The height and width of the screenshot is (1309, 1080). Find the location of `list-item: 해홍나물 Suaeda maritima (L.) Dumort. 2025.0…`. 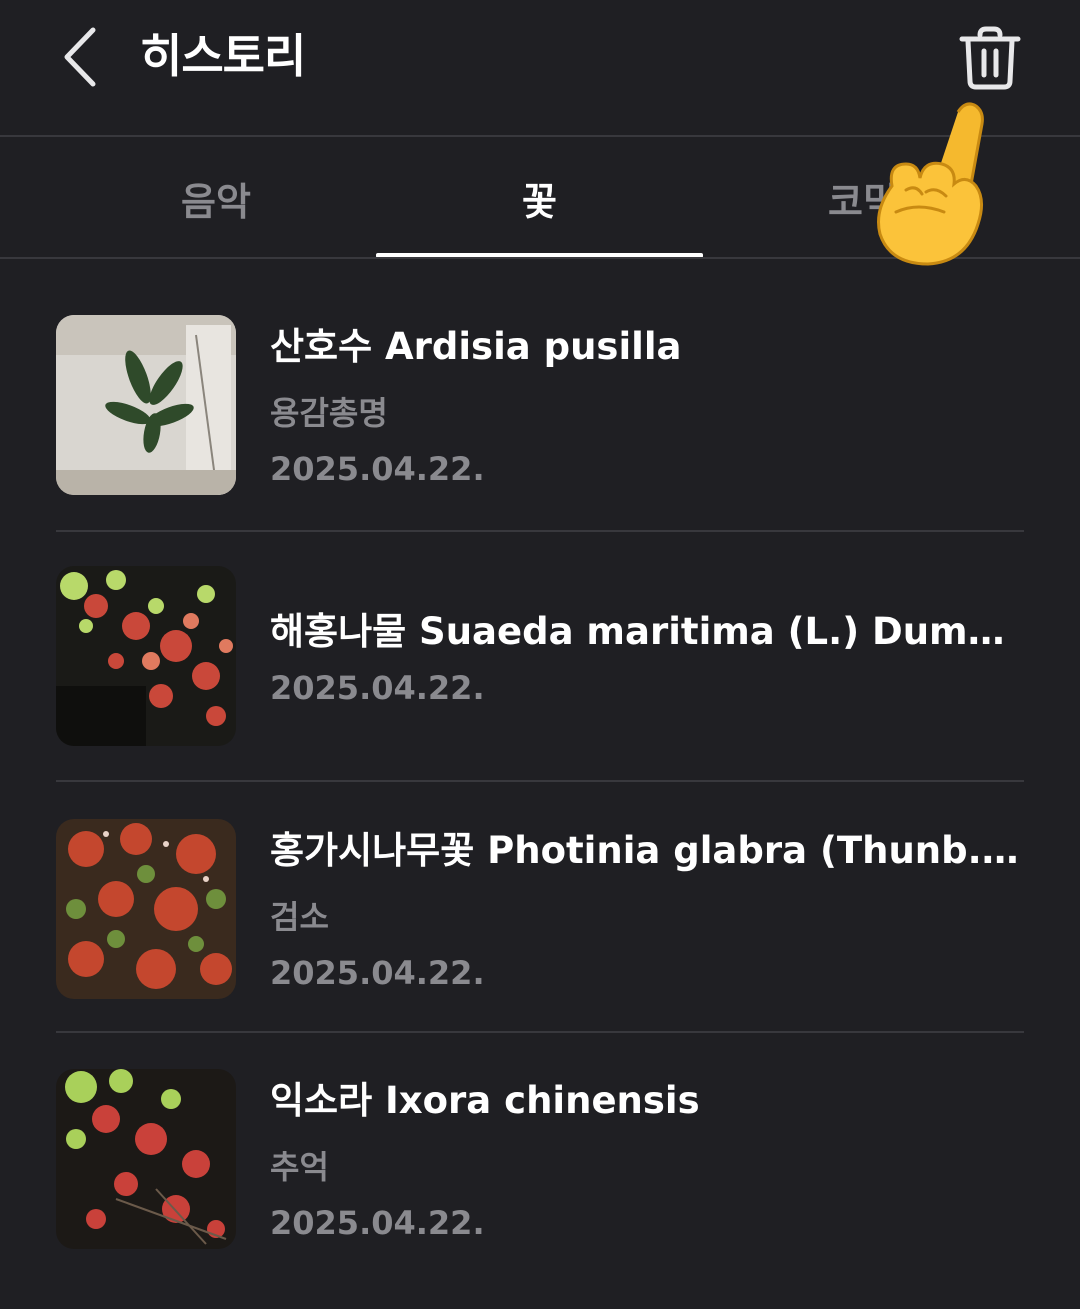

list-item: 해홍나물 Suaeda maritima (L.) Dumort. 2025.0… is located at coordinates (540, 656).